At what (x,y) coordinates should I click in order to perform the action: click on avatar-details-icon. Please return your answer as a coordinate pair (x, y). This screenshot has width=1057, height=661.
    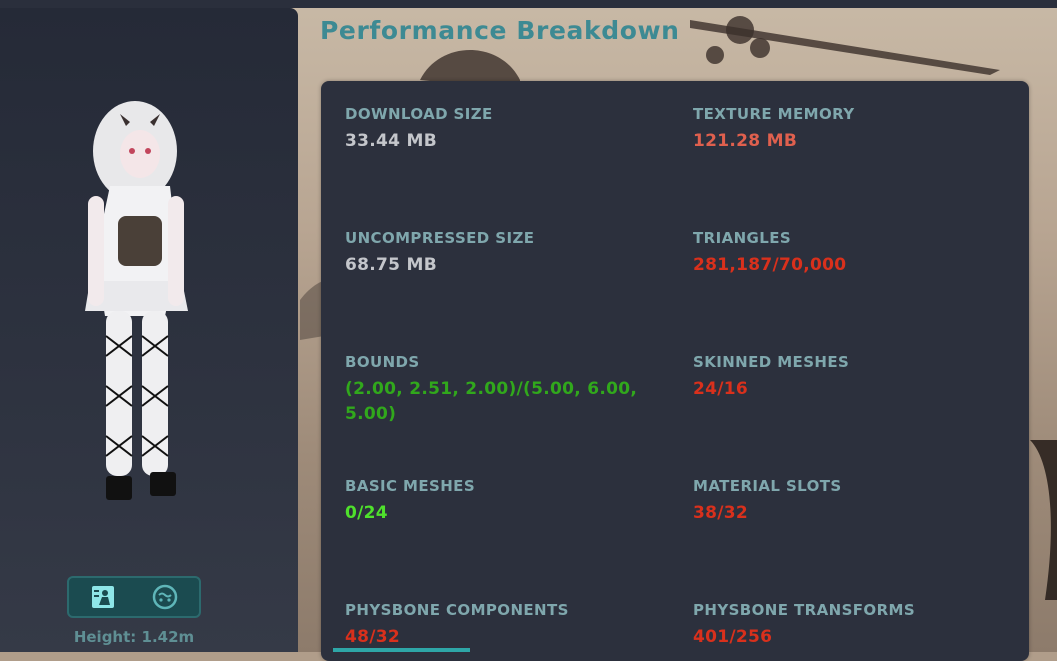
    Looking at the image, I should click on (103, 597).